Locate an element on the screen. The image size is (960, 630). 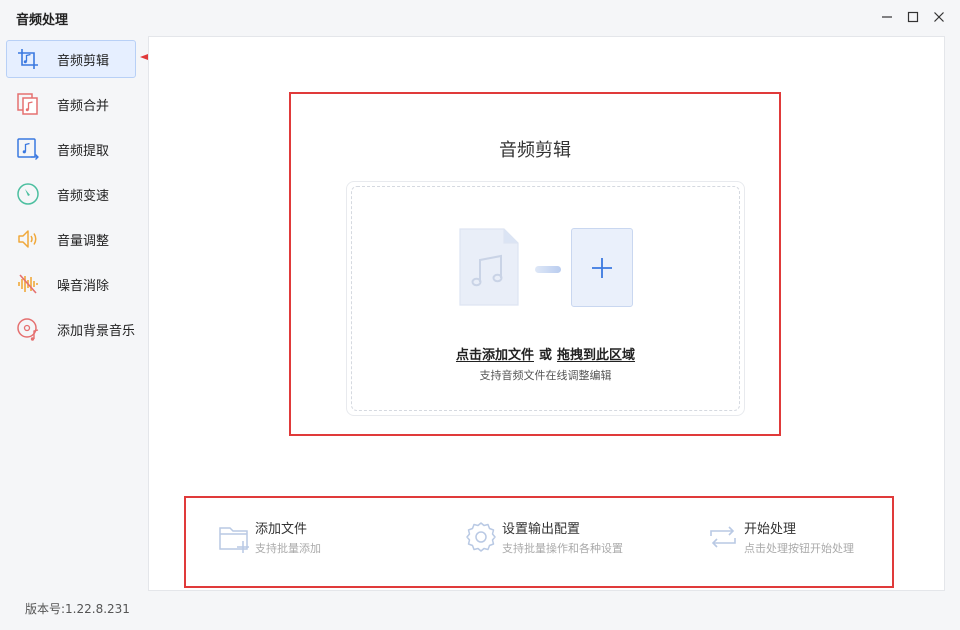
audio-merge-icon is located at coordinates (28, 104).